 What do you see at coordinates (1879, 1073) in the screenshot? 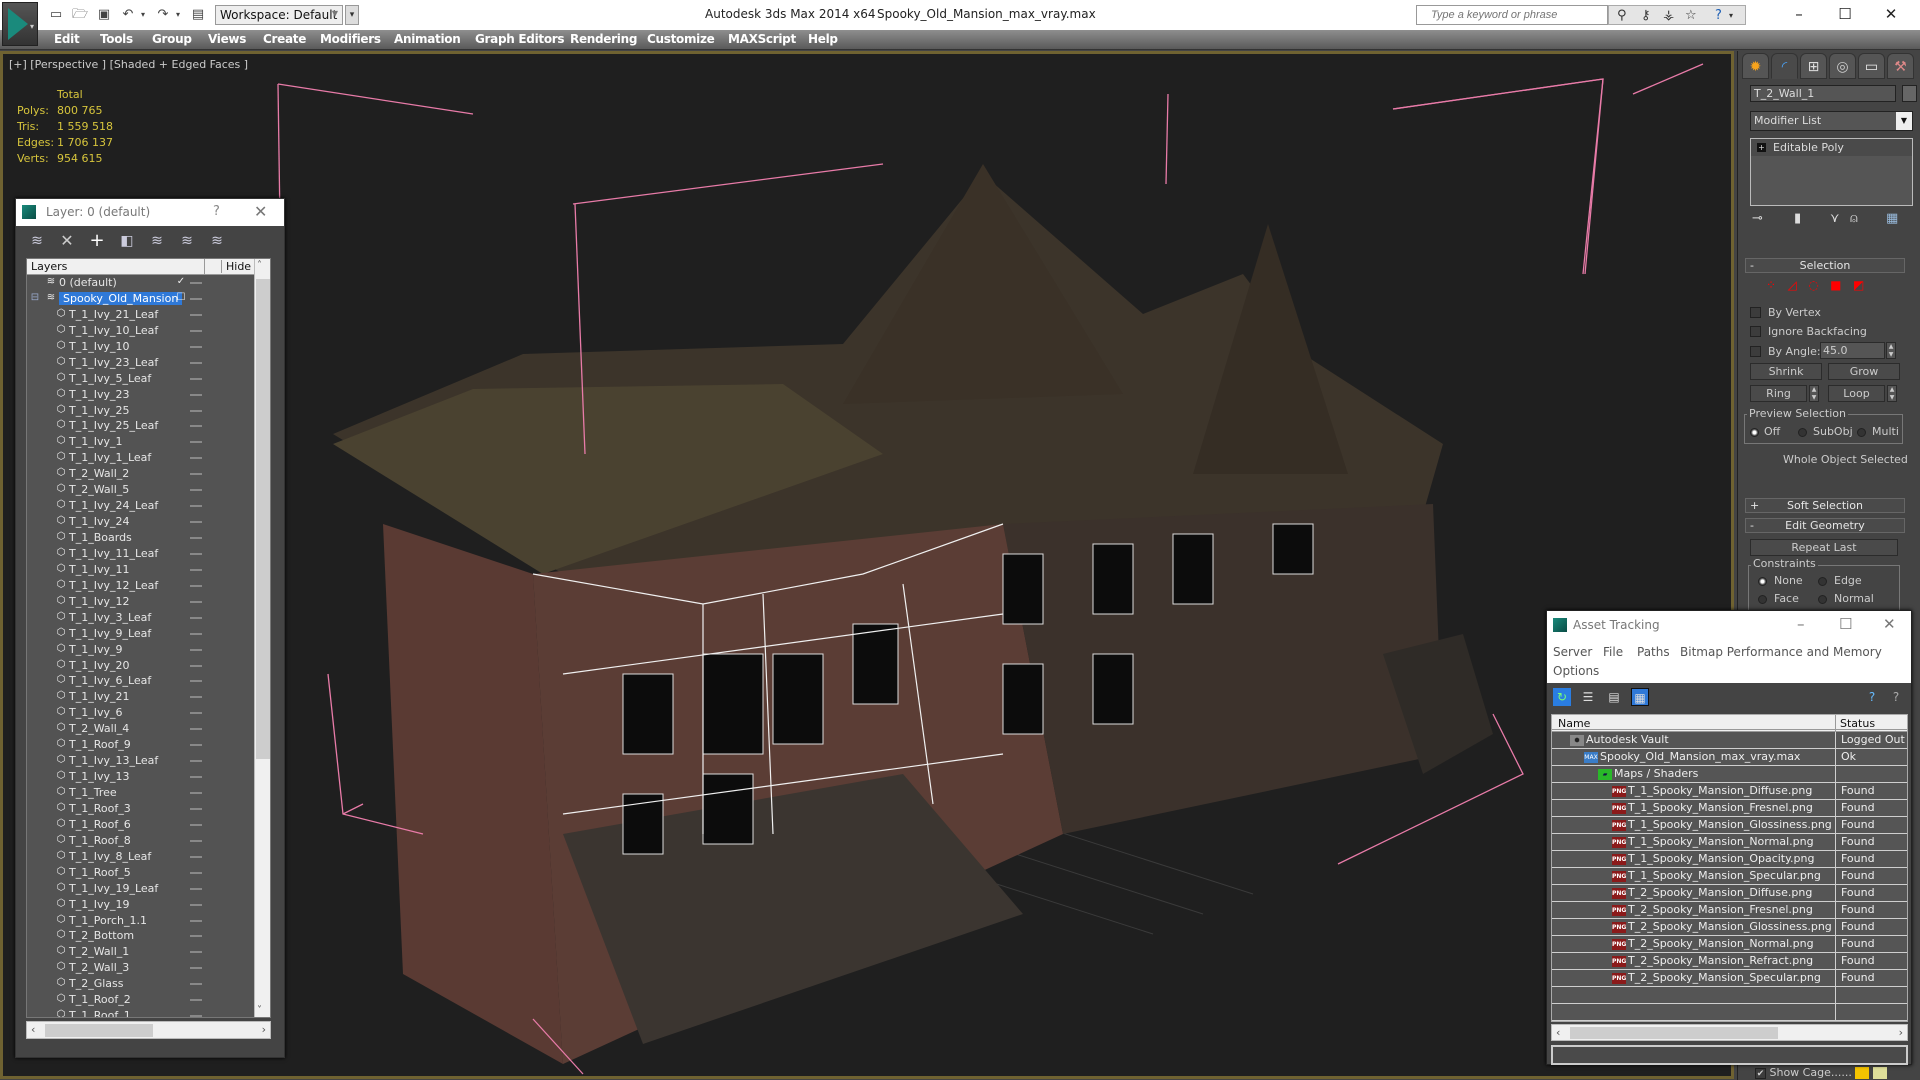
I see `cage-selected-color-swatch` at bounding box center [1879, 1073].